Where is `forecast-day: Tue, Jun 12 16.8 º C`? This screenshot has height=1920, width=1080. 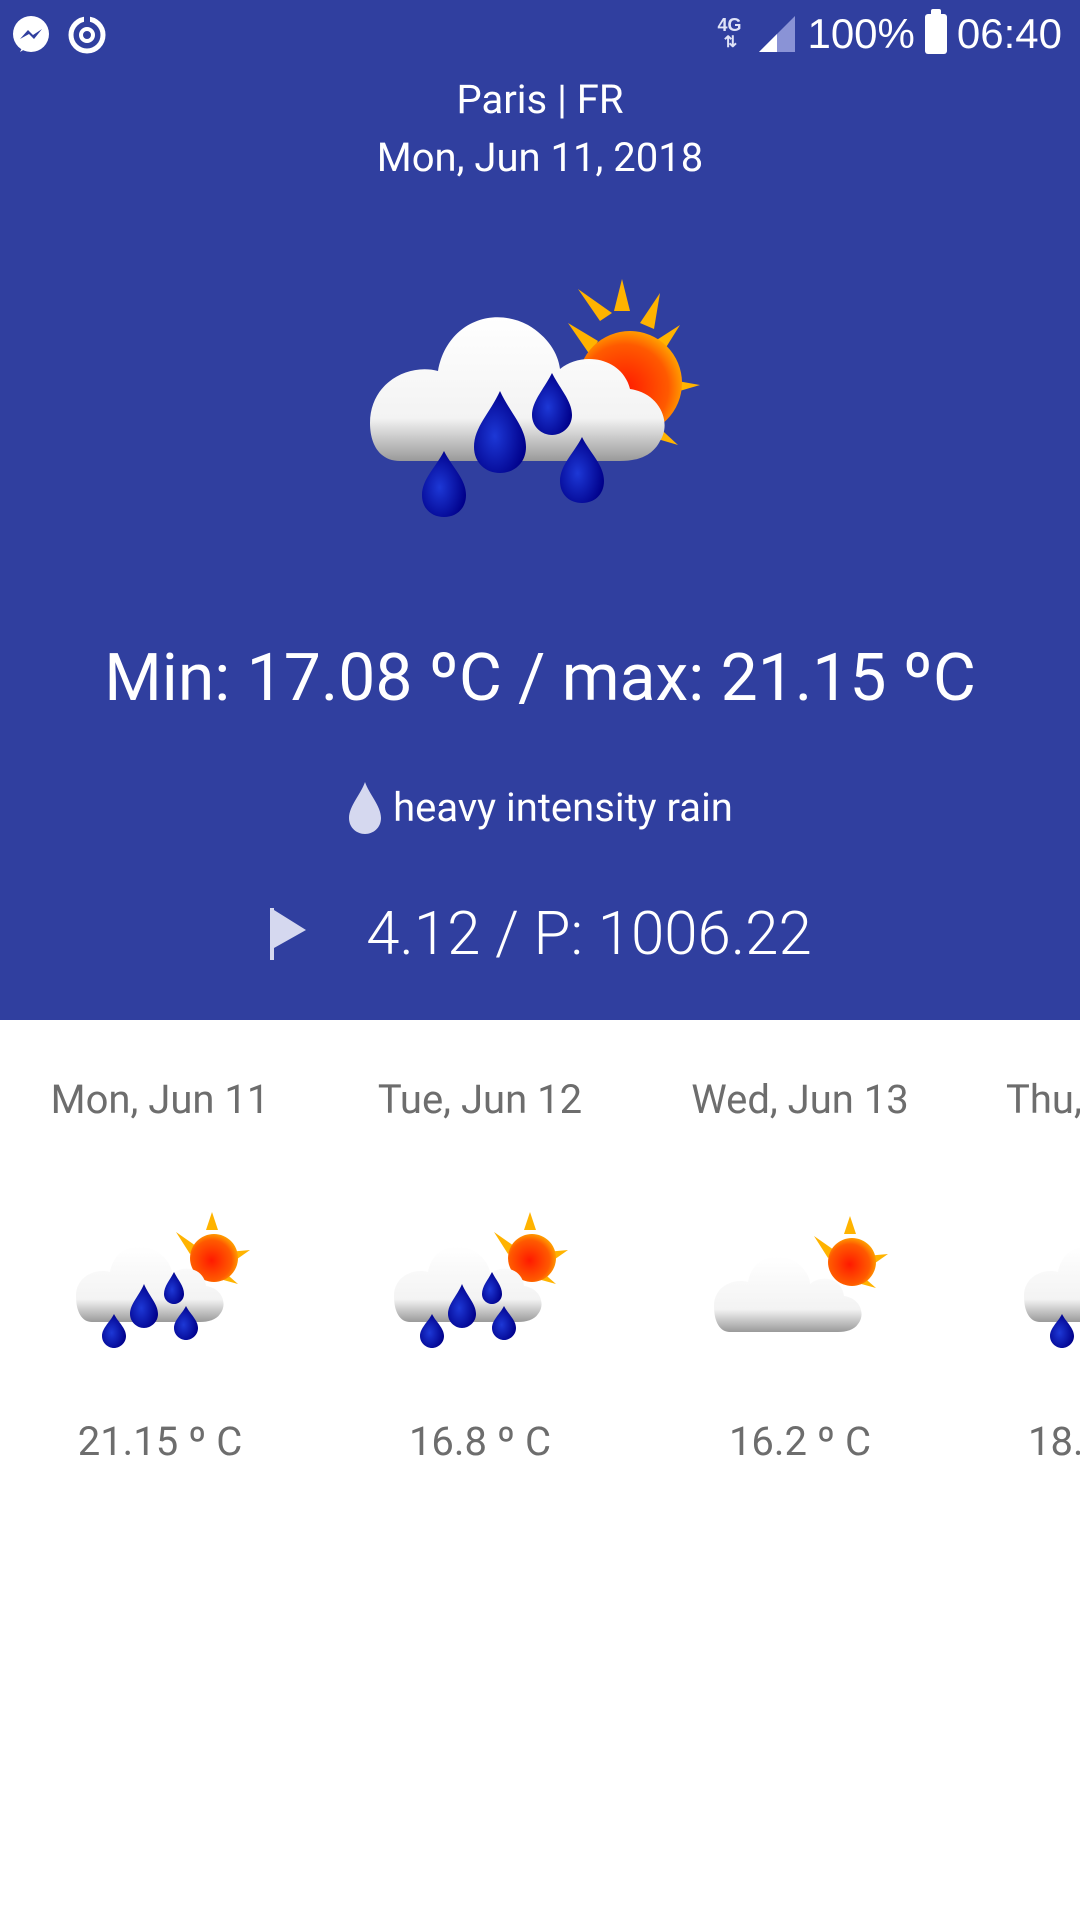
forecast-day: Tue, Jun 12 16.8 º C is located at coordinates (480, 1242).